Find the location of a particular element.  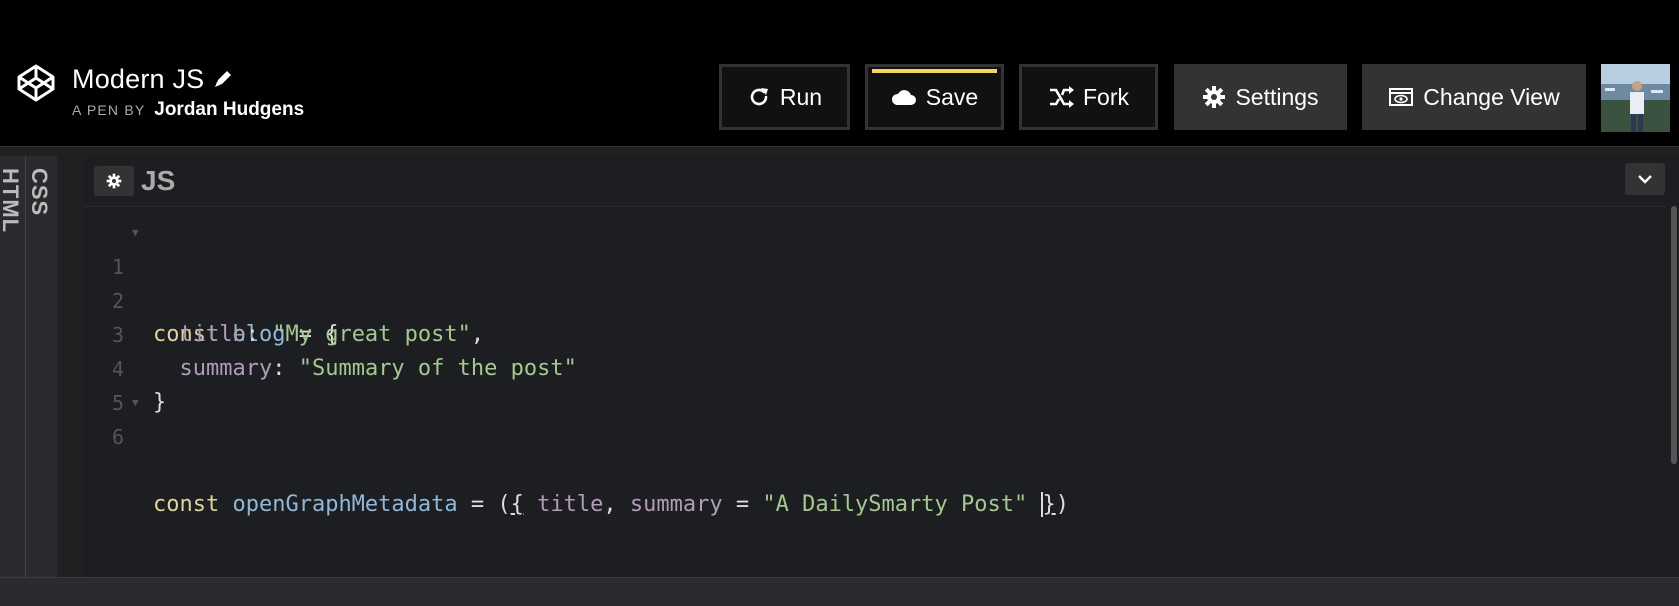

codepen-logo-icon is located at coordinates (36, 83).